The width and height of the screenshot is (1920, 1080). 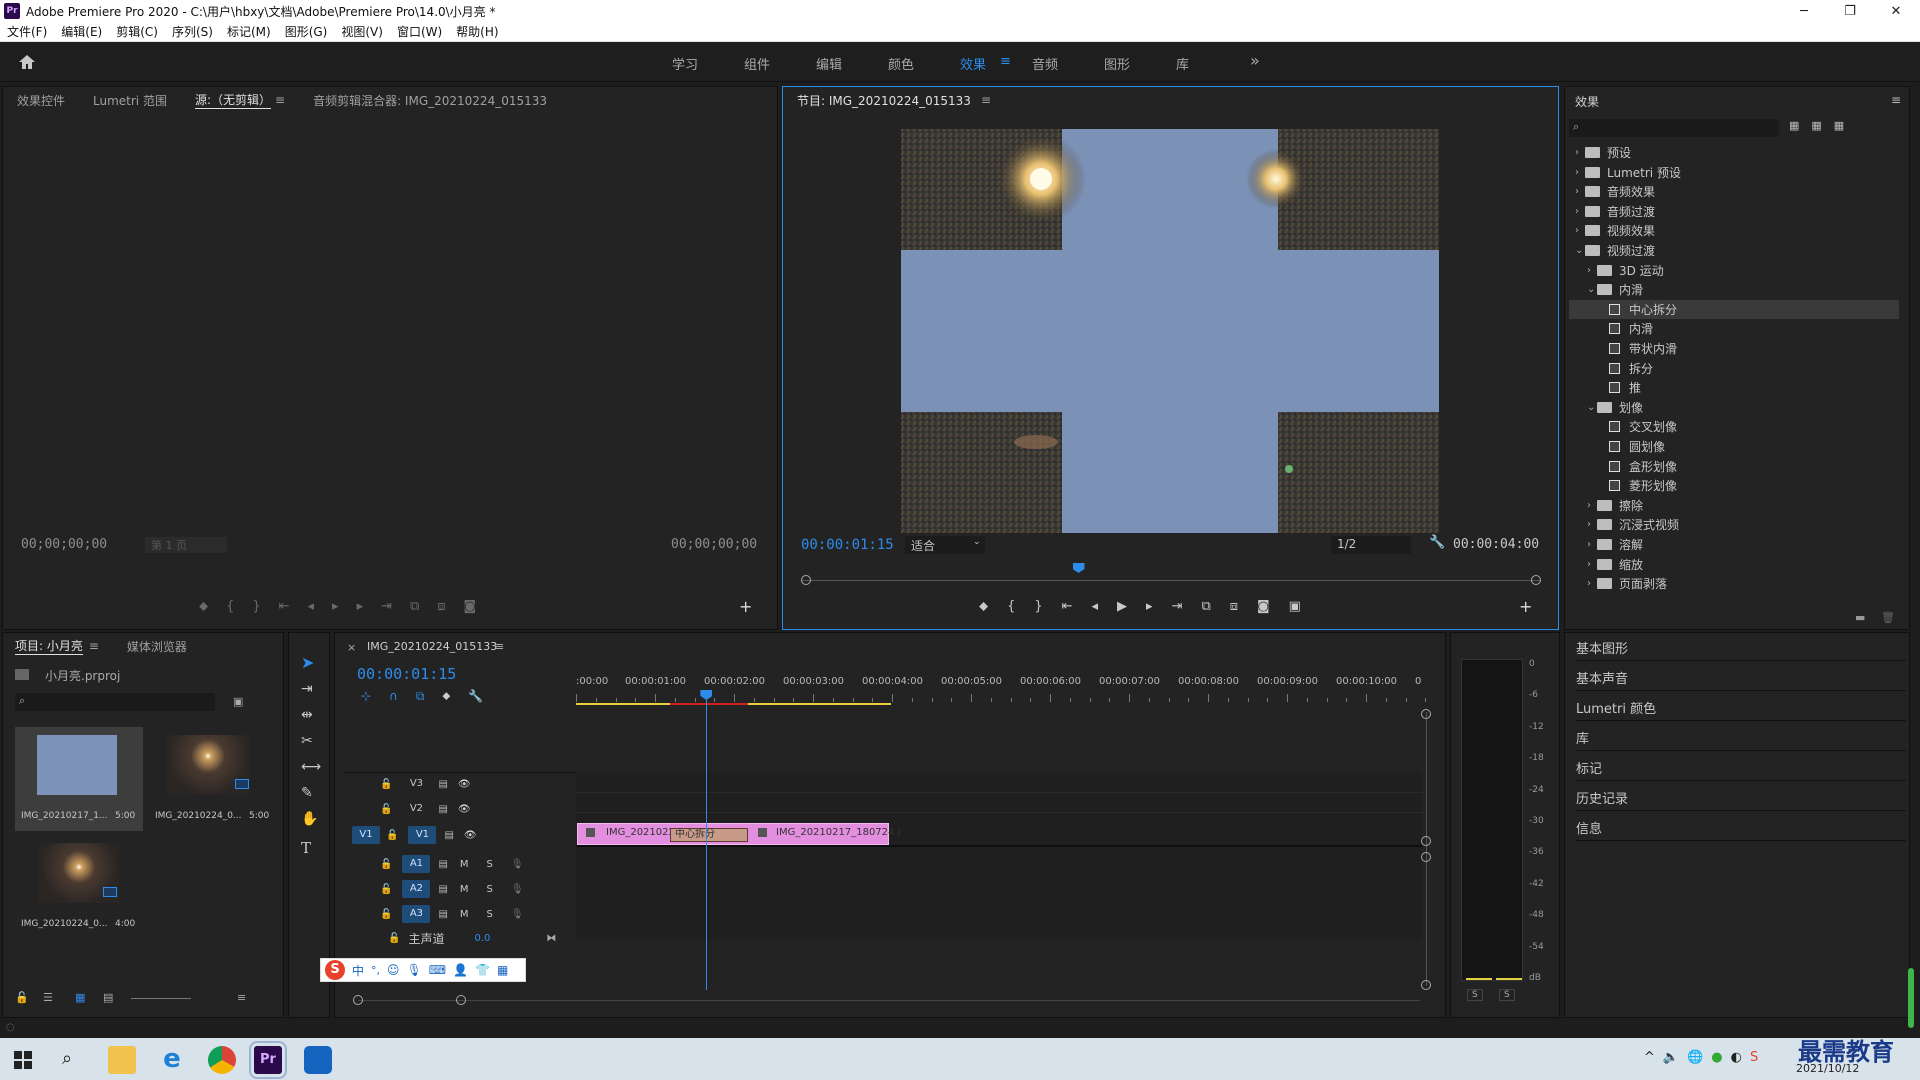 What do you see at coordinates (1475, 995) in the screenshot?
I see `solo-left-button: S` at bounding box center [1475, 995].